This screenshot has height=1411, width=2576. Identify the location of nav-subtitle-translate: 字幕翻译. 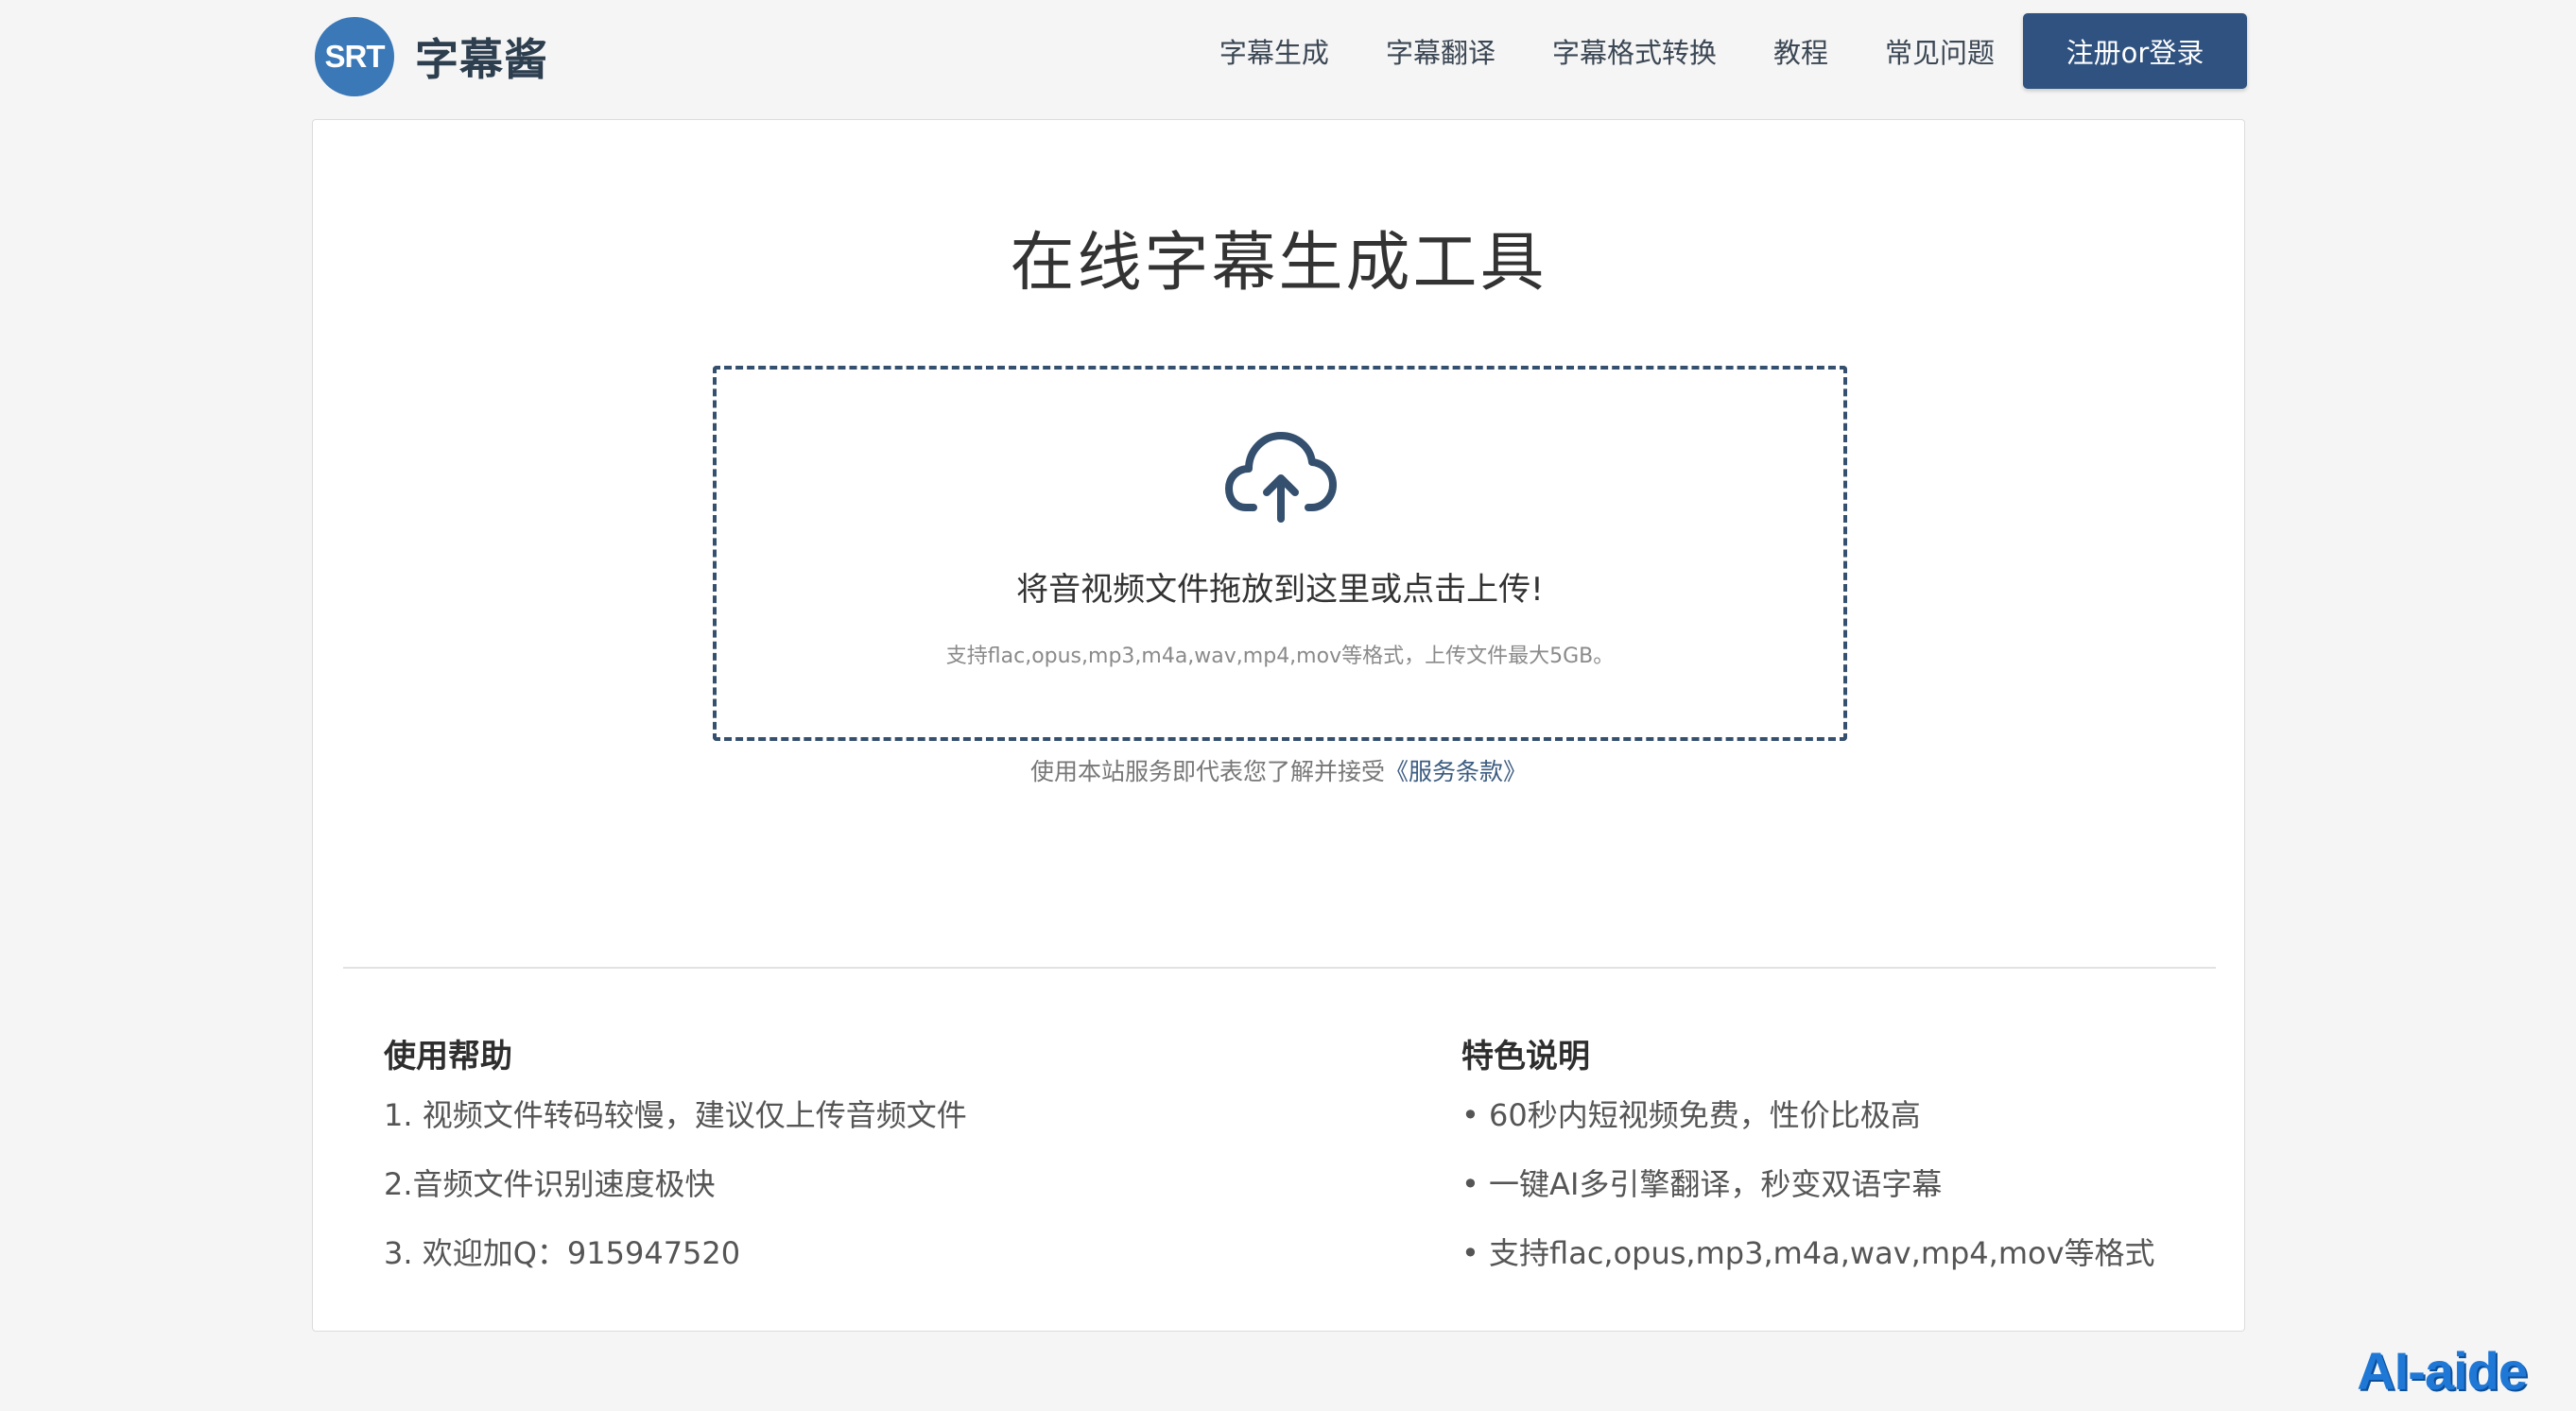
(1440, 51).